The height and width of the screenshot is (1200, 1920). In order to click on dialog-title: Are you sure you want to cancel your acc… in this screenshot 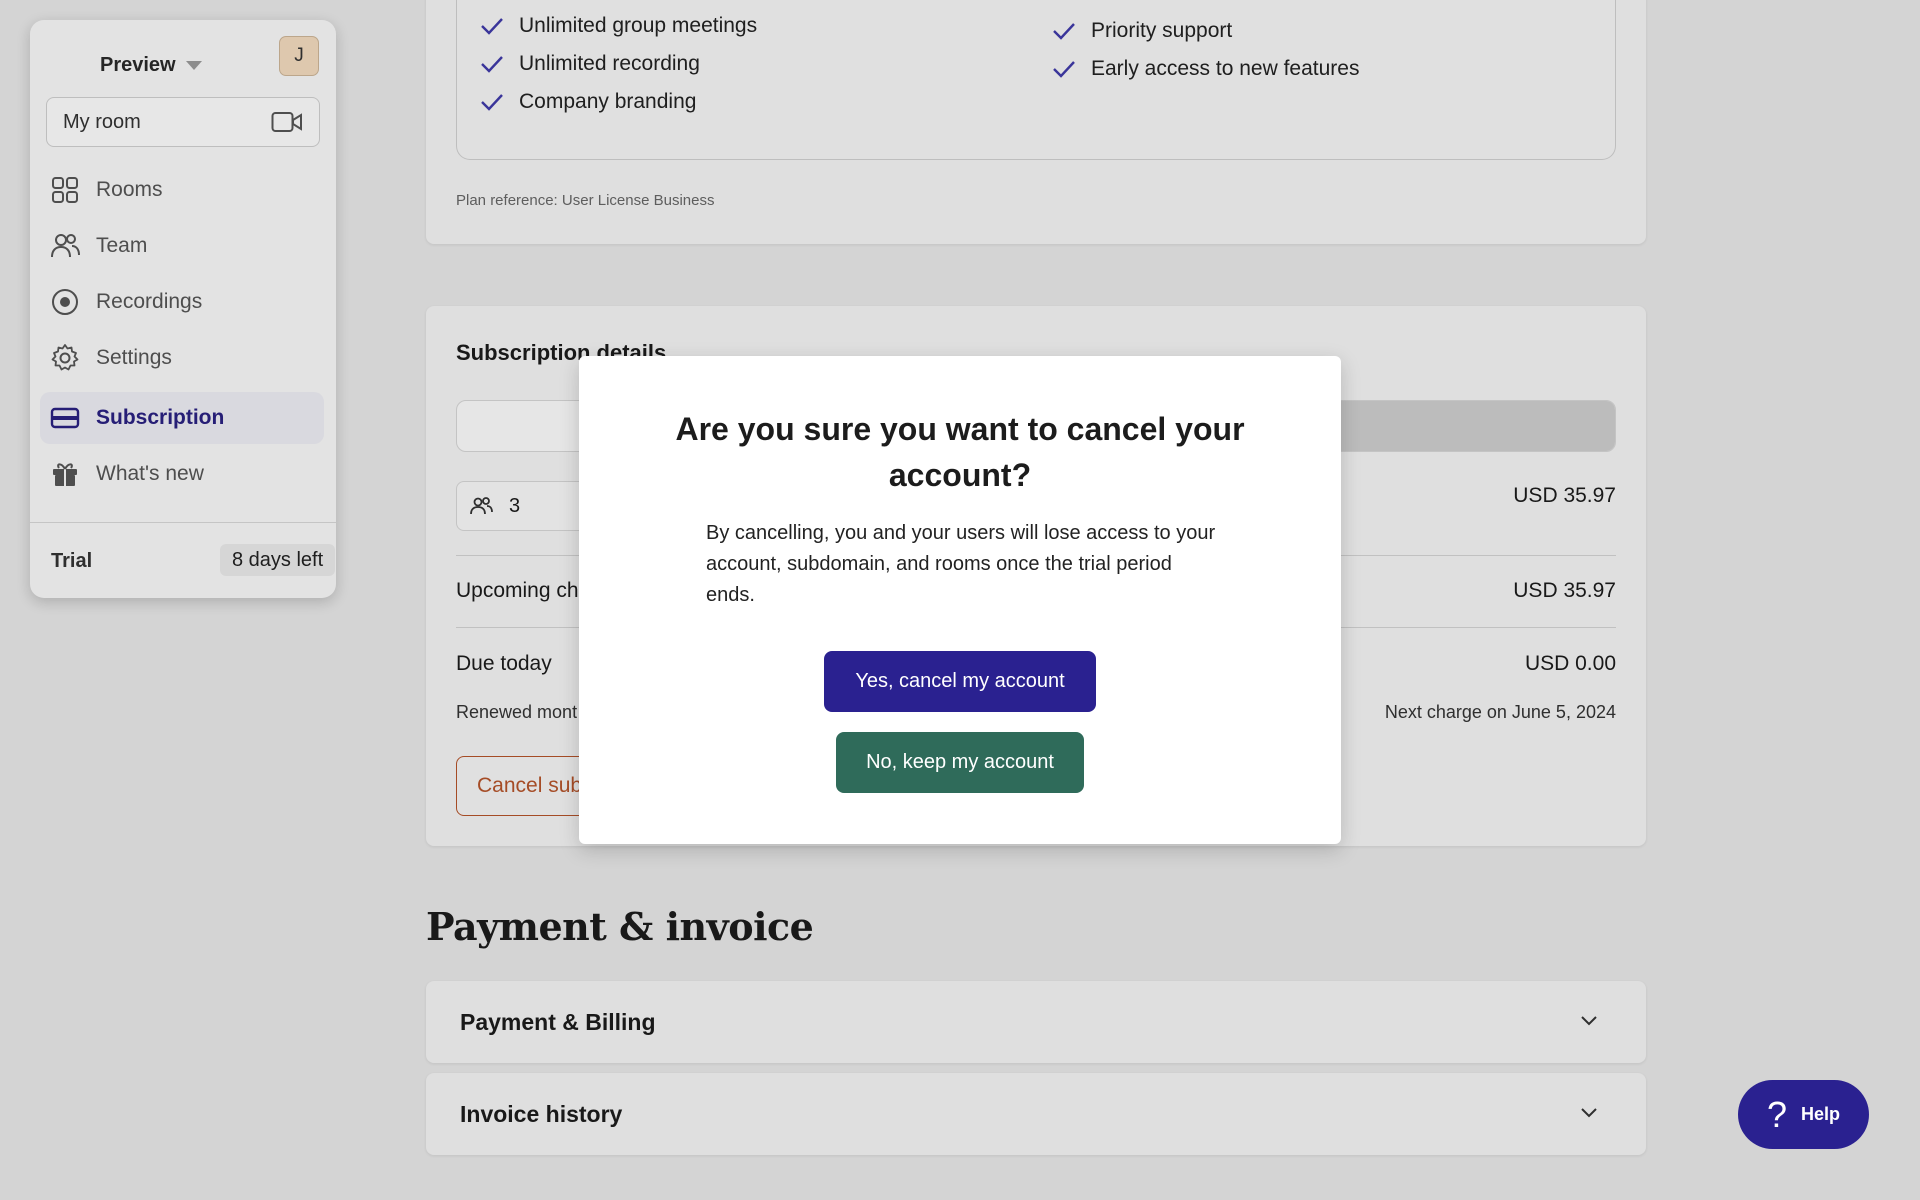, I will do `click(960, 452)`.